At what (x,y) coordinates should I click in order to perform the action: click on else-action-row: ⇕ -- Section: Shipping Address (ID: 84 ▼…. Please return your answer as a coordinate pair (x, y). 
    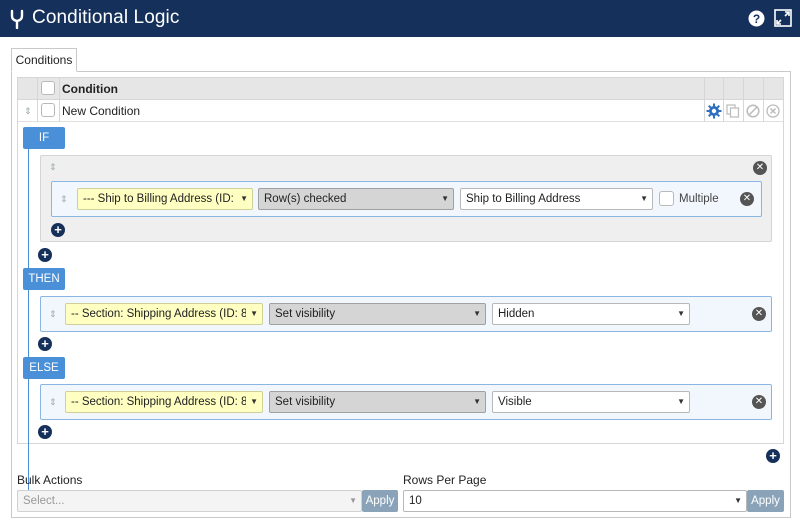
    Looking at the image, I should click on (406, 402).